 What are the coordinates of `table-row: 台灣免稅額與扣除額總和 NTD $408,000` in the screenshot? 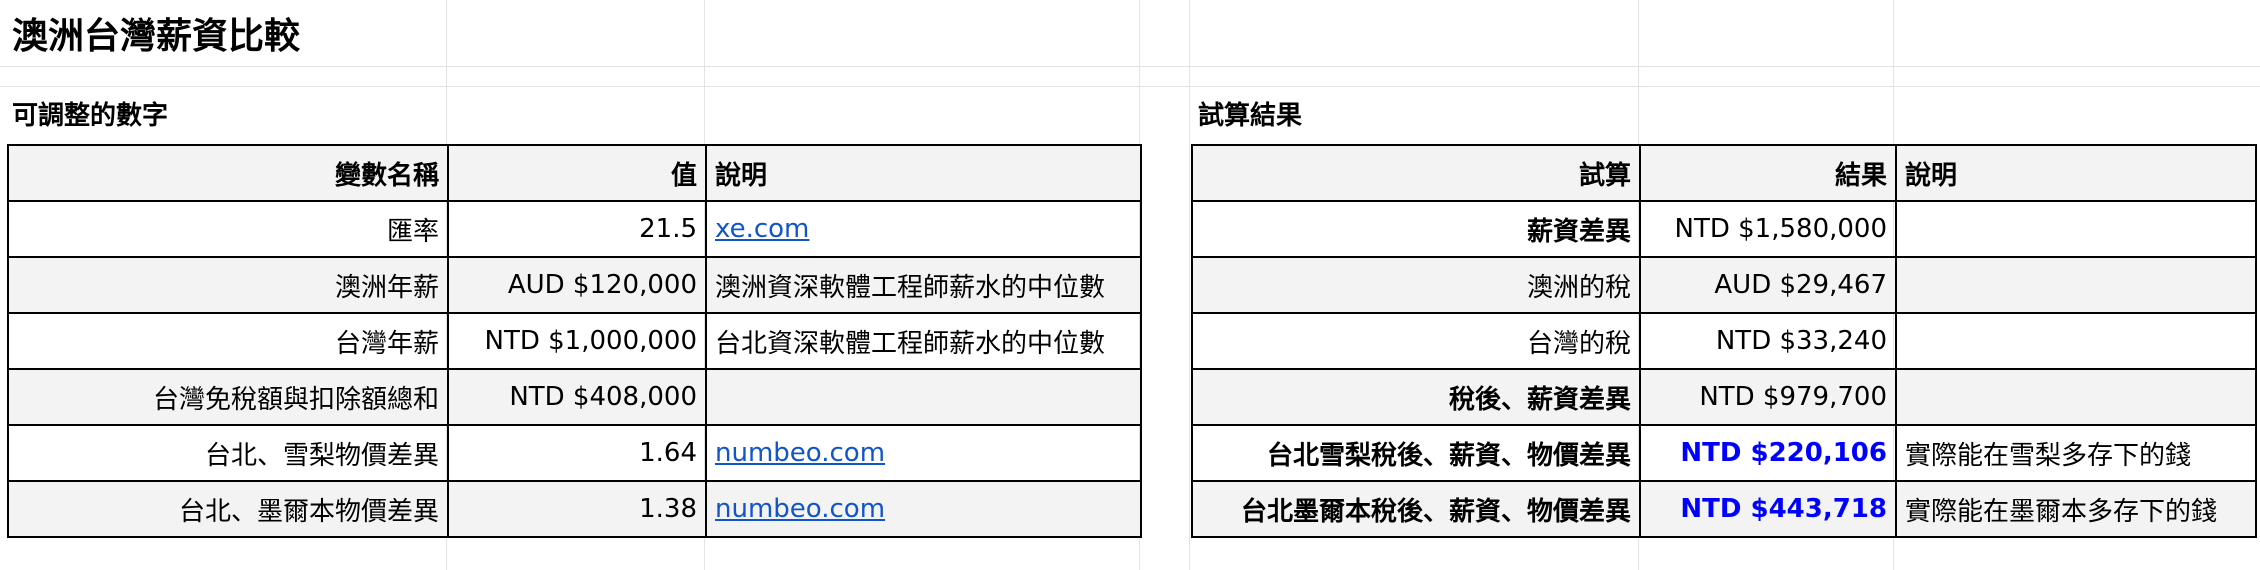 It's located at (574, 397).